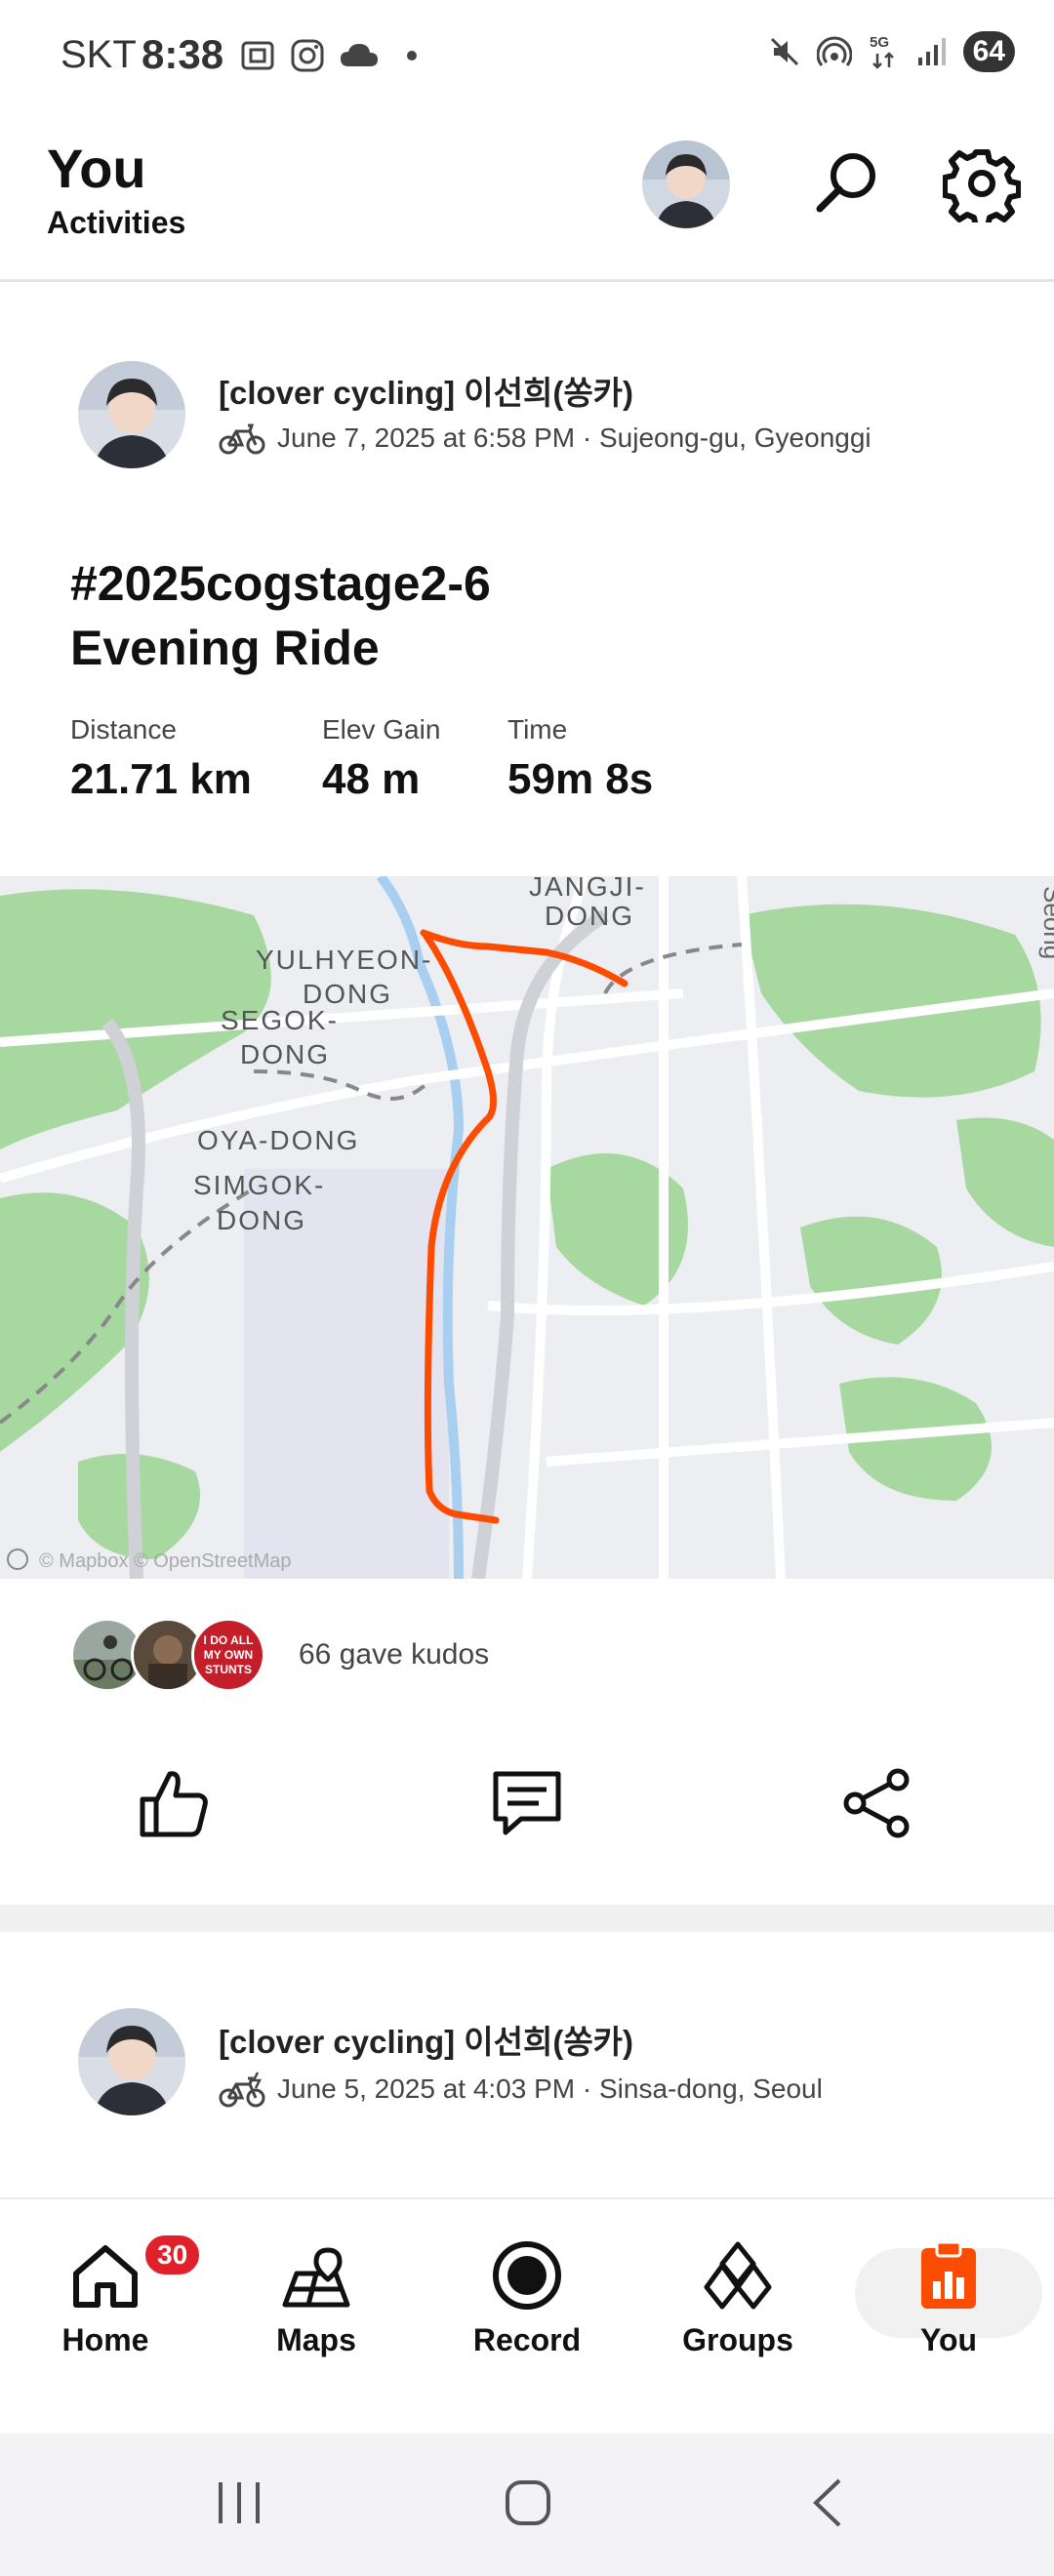 This screenshot has height=2576, width=1054. Describe the element at coordinates (412, 55) in the screenshot. I see `more-notifications-dot` at that location.